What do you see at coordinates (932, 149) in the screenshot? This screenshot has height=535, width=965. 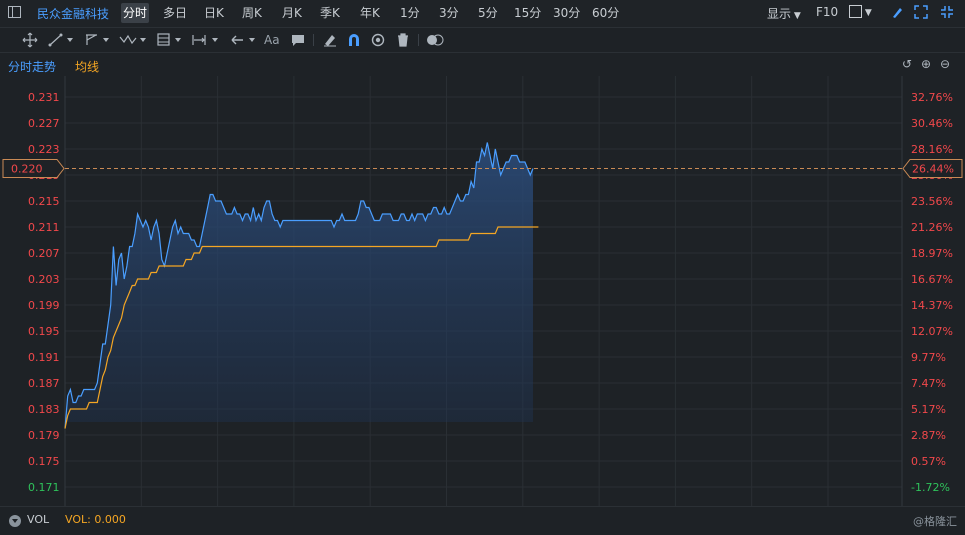 I see `right-tick-label: 28.16%` at bounding box center [932, 149].